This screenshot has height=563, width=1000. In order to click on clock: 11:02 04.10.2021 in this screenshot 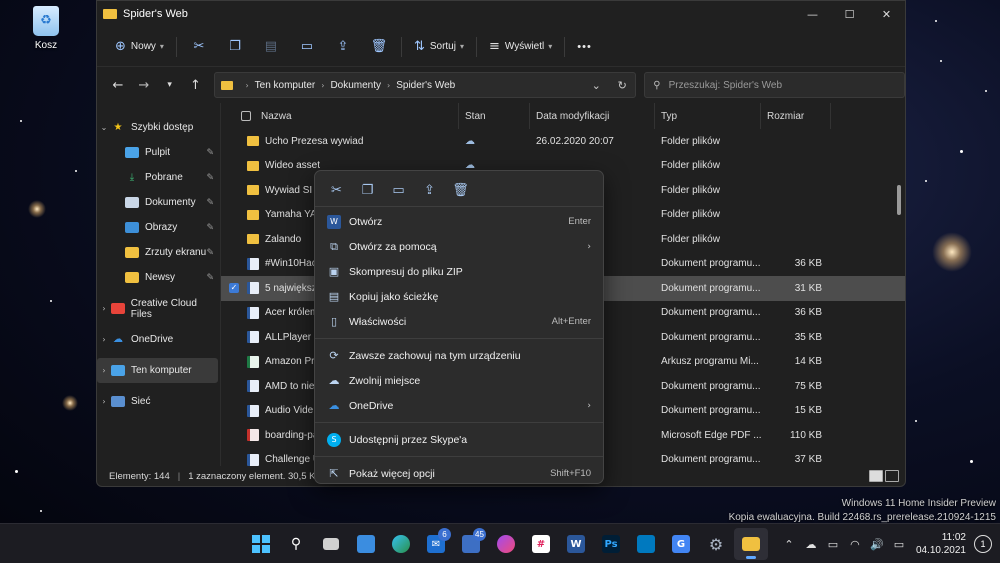, I will do `click(941, 544)`.